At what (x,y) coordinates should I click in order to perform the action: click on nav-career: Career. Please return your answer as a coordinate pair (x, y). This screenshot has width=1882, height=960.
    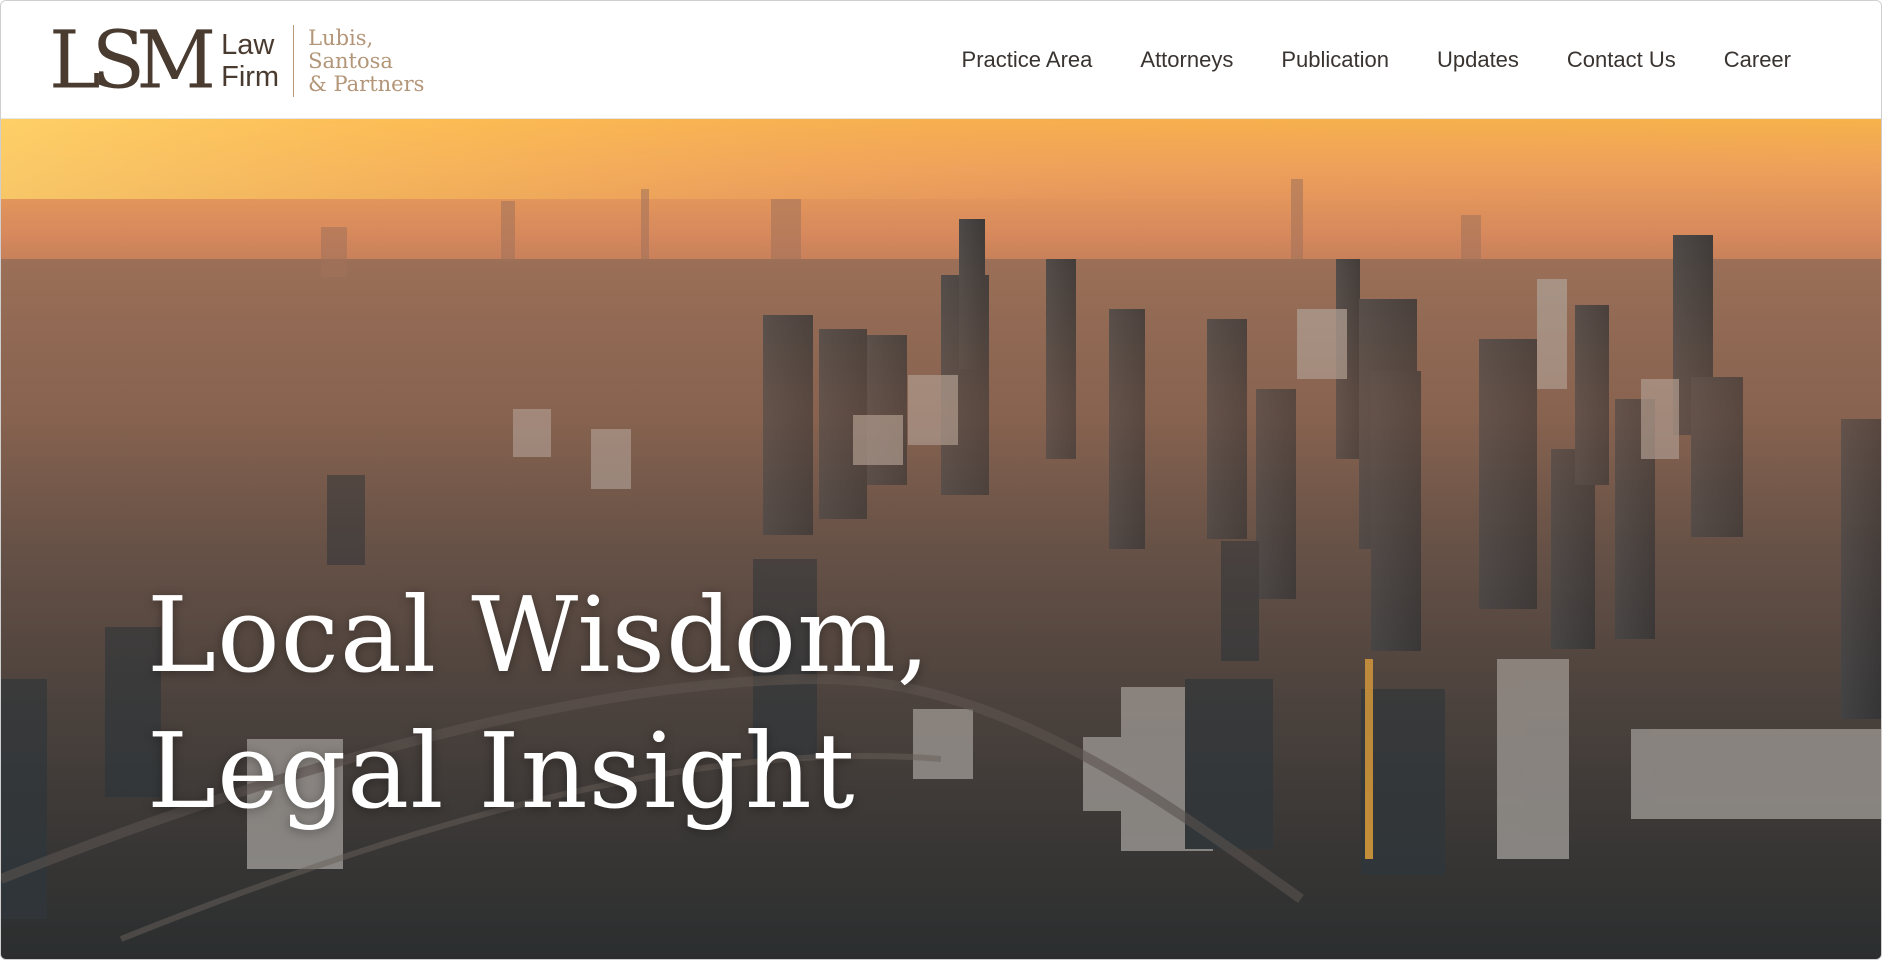
    Looking at the image, I should click on (1757, 60).